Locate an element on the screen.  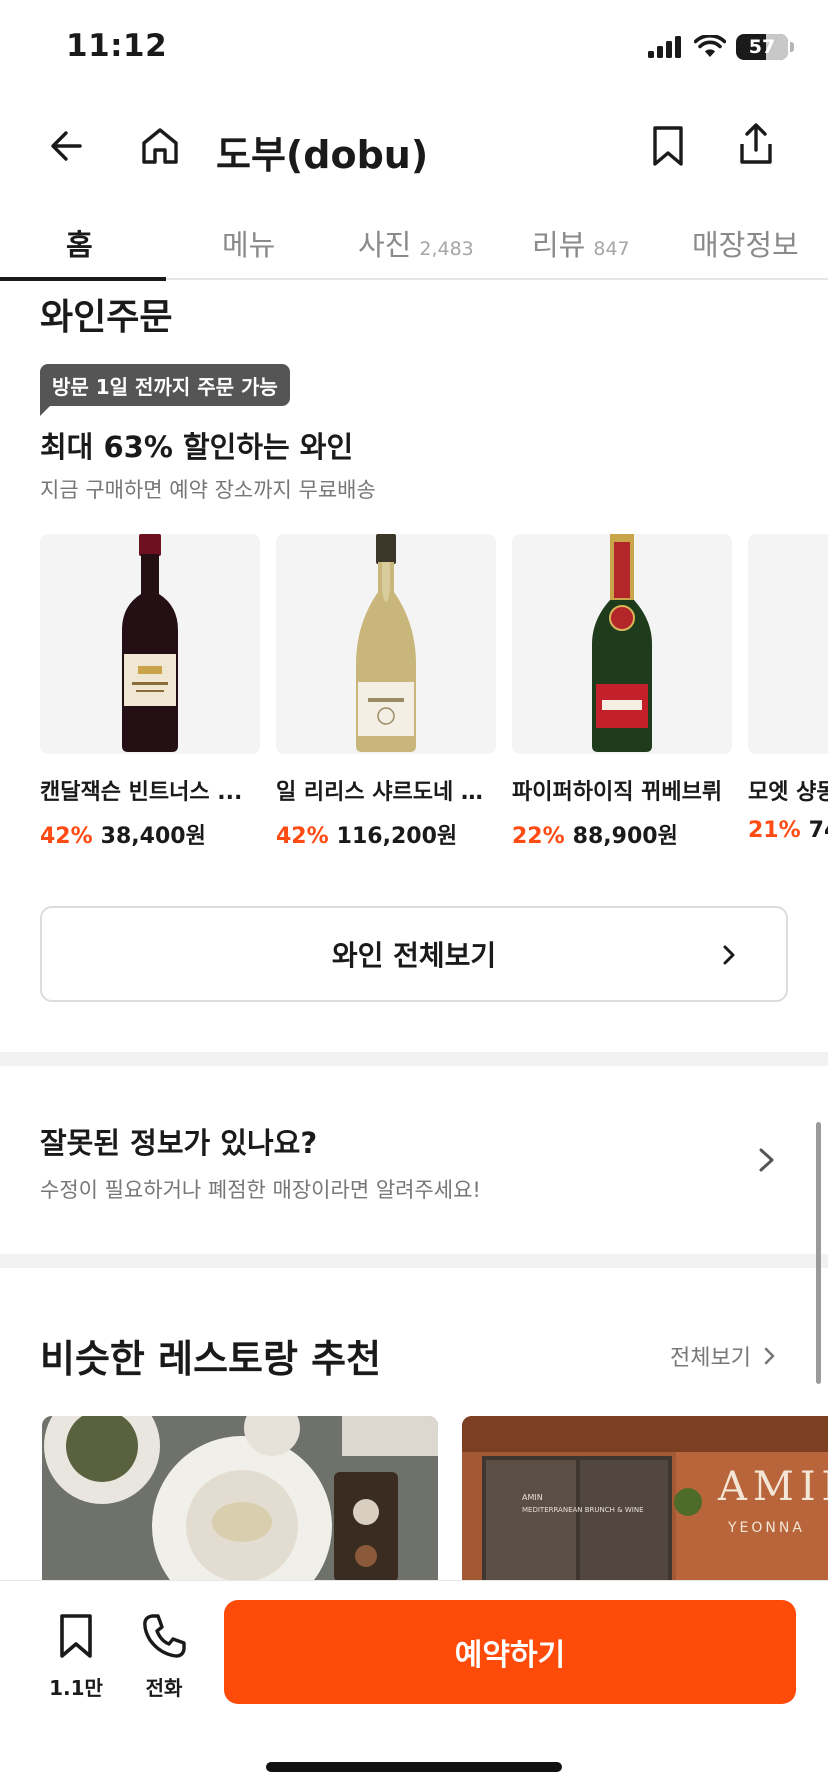
battery-nub is located at coordinates (792, 47).